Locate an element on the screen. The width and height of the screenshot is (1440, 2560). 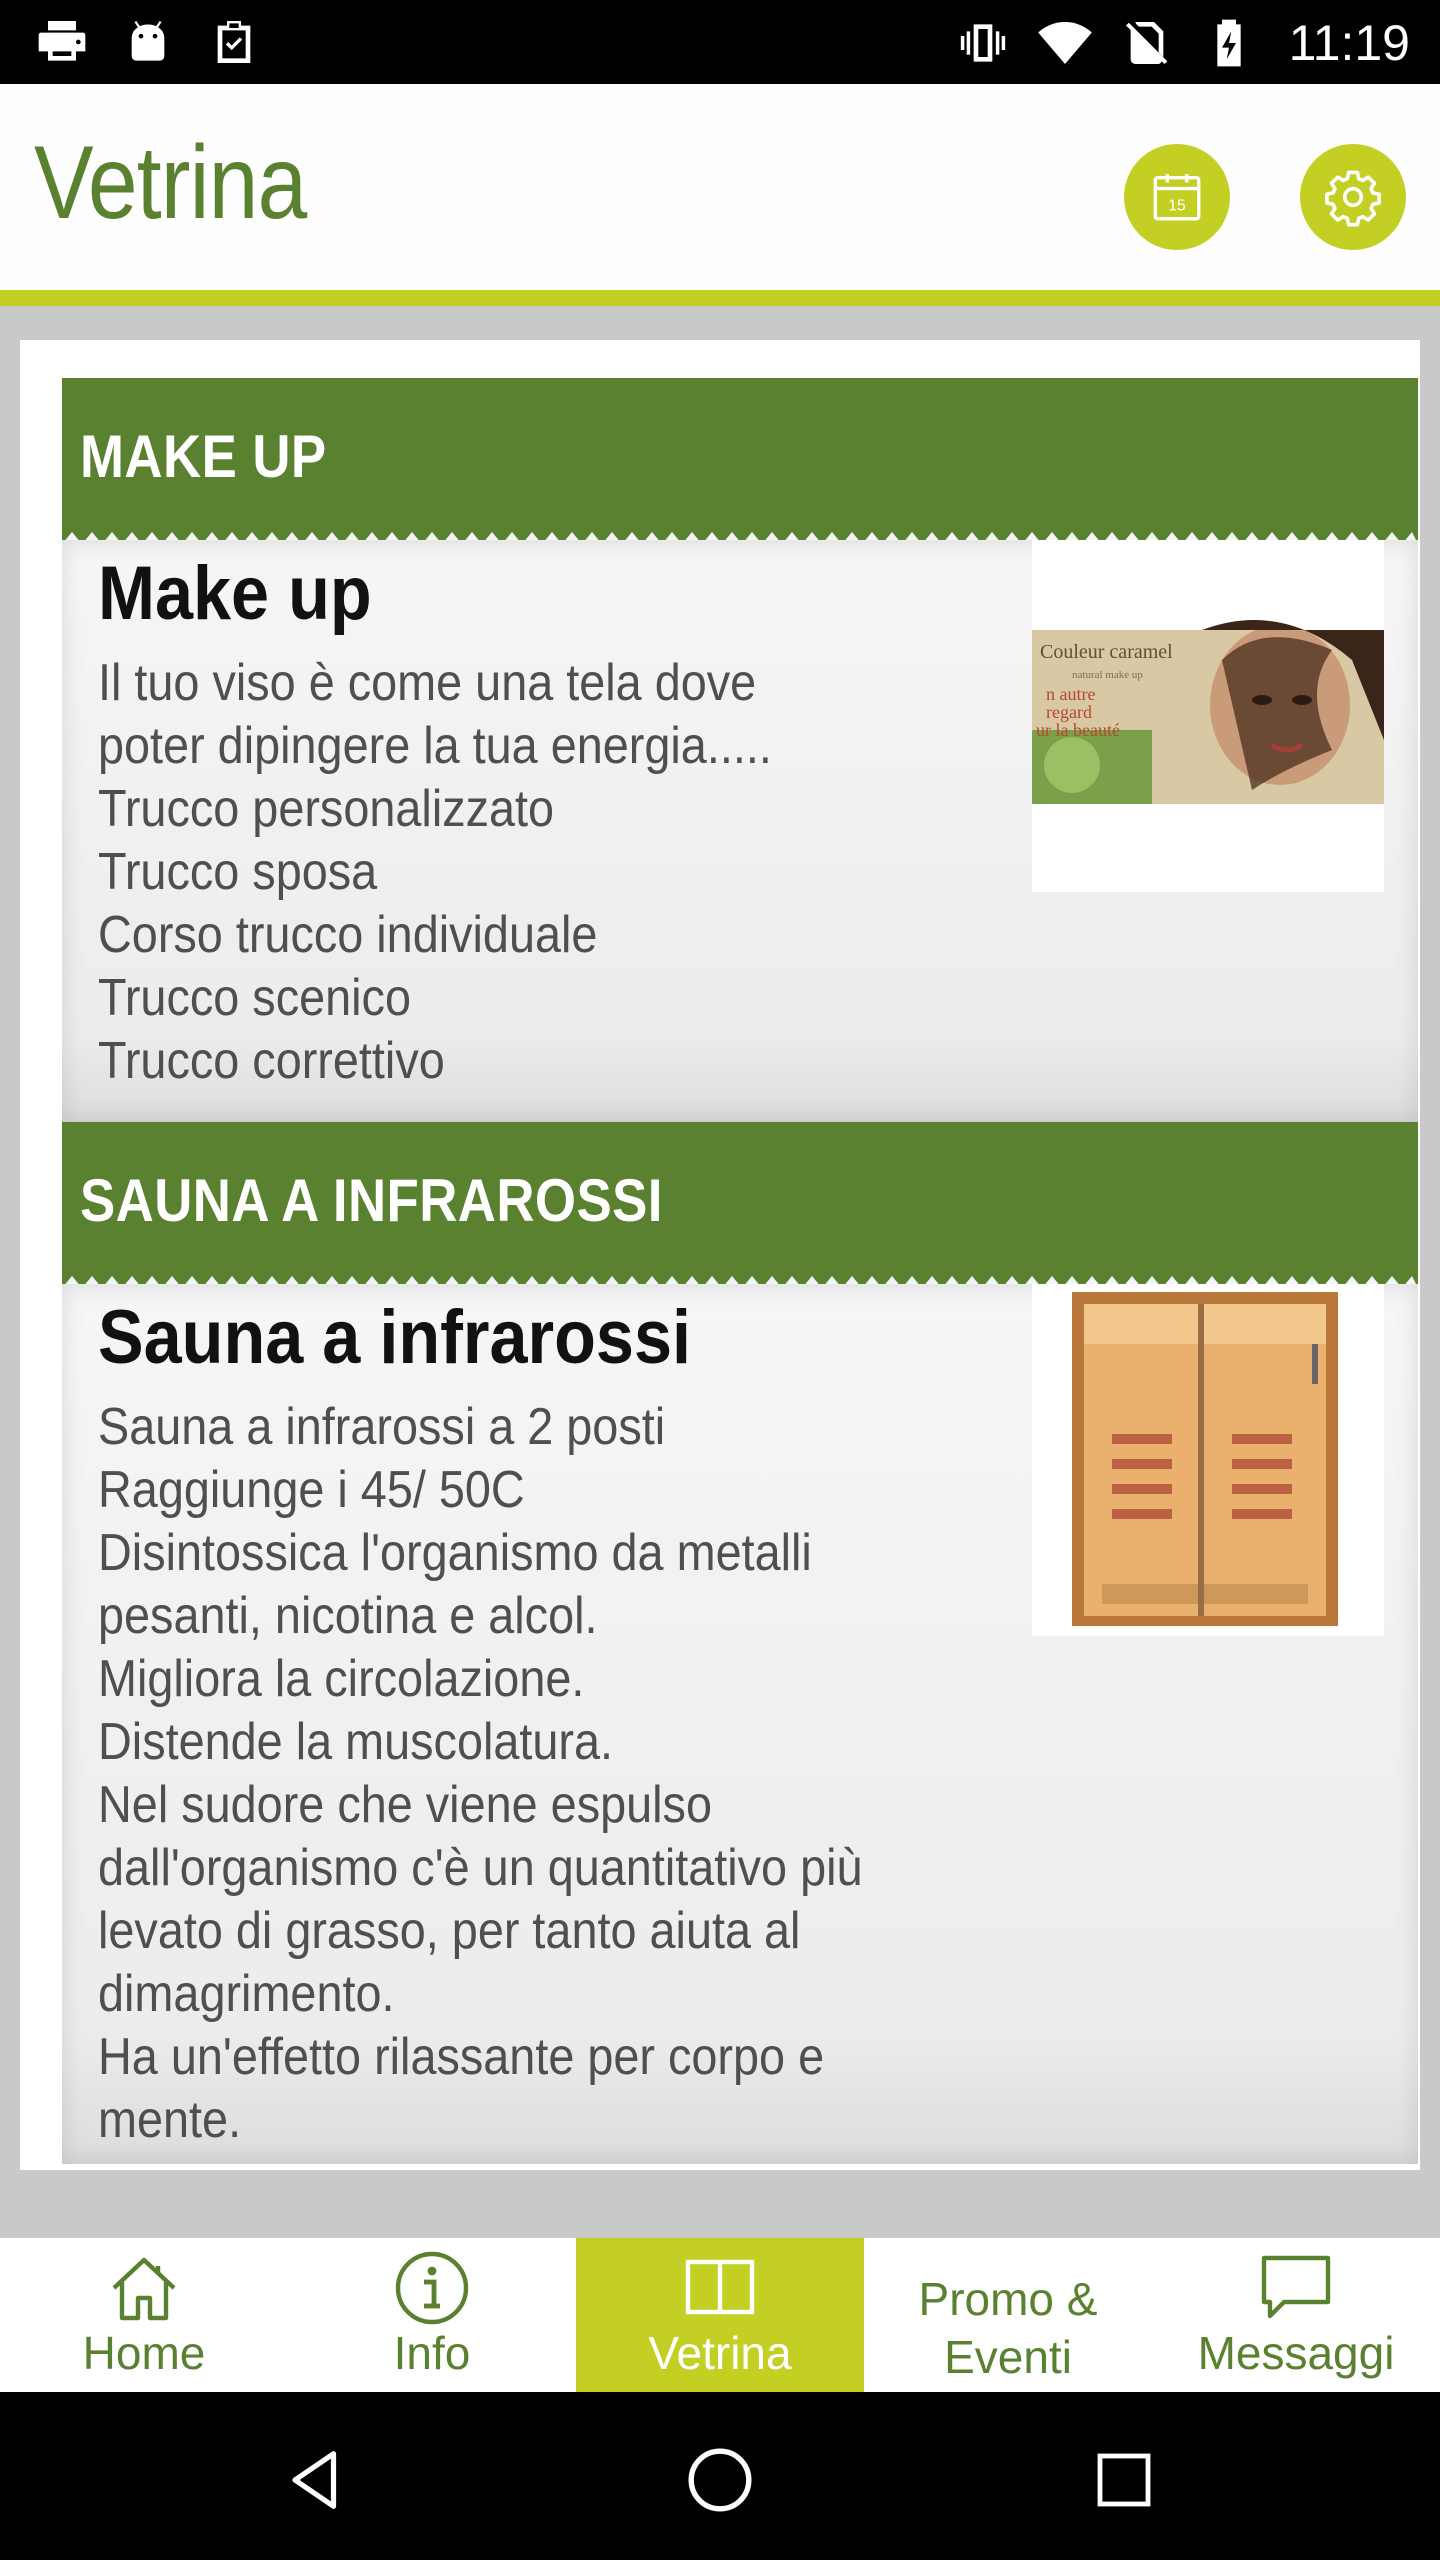
android-icon is located at coordinates (148, 41).